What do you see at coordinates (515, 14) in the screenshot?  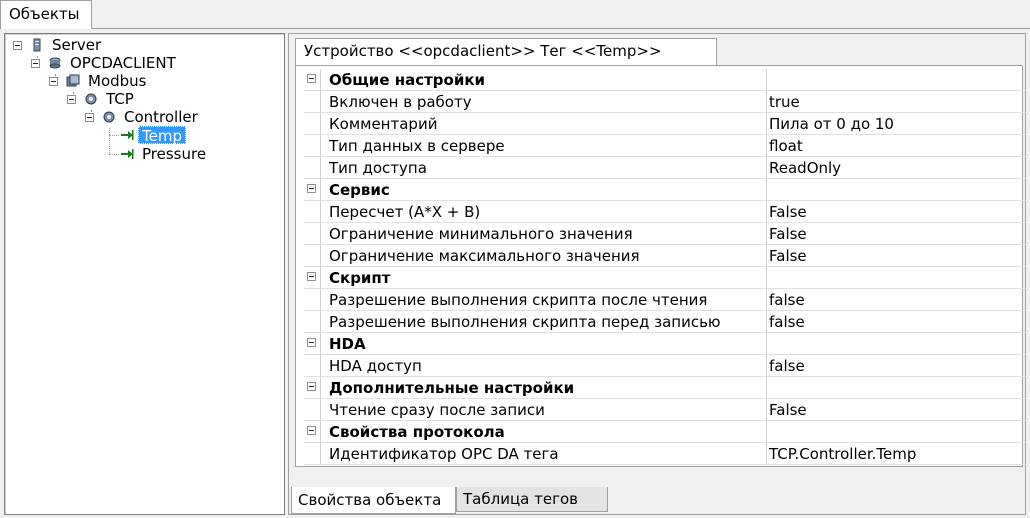 I see `top-tab-strip: Объекты` at bounding box center [515, 14].